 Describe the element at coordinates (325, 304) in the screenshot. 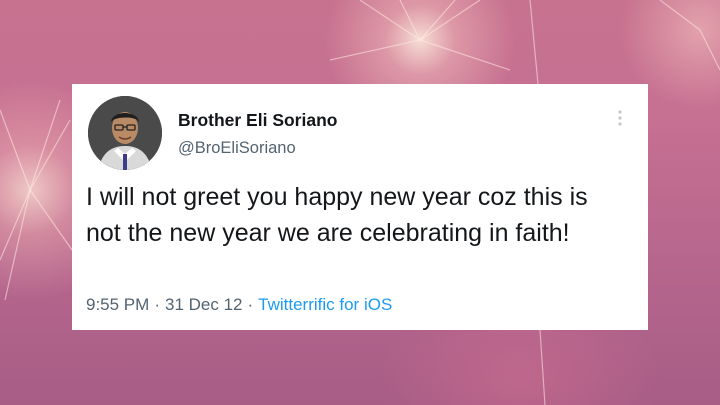

I see `tweet-source-link: Twitterrific for iOS` at that location.